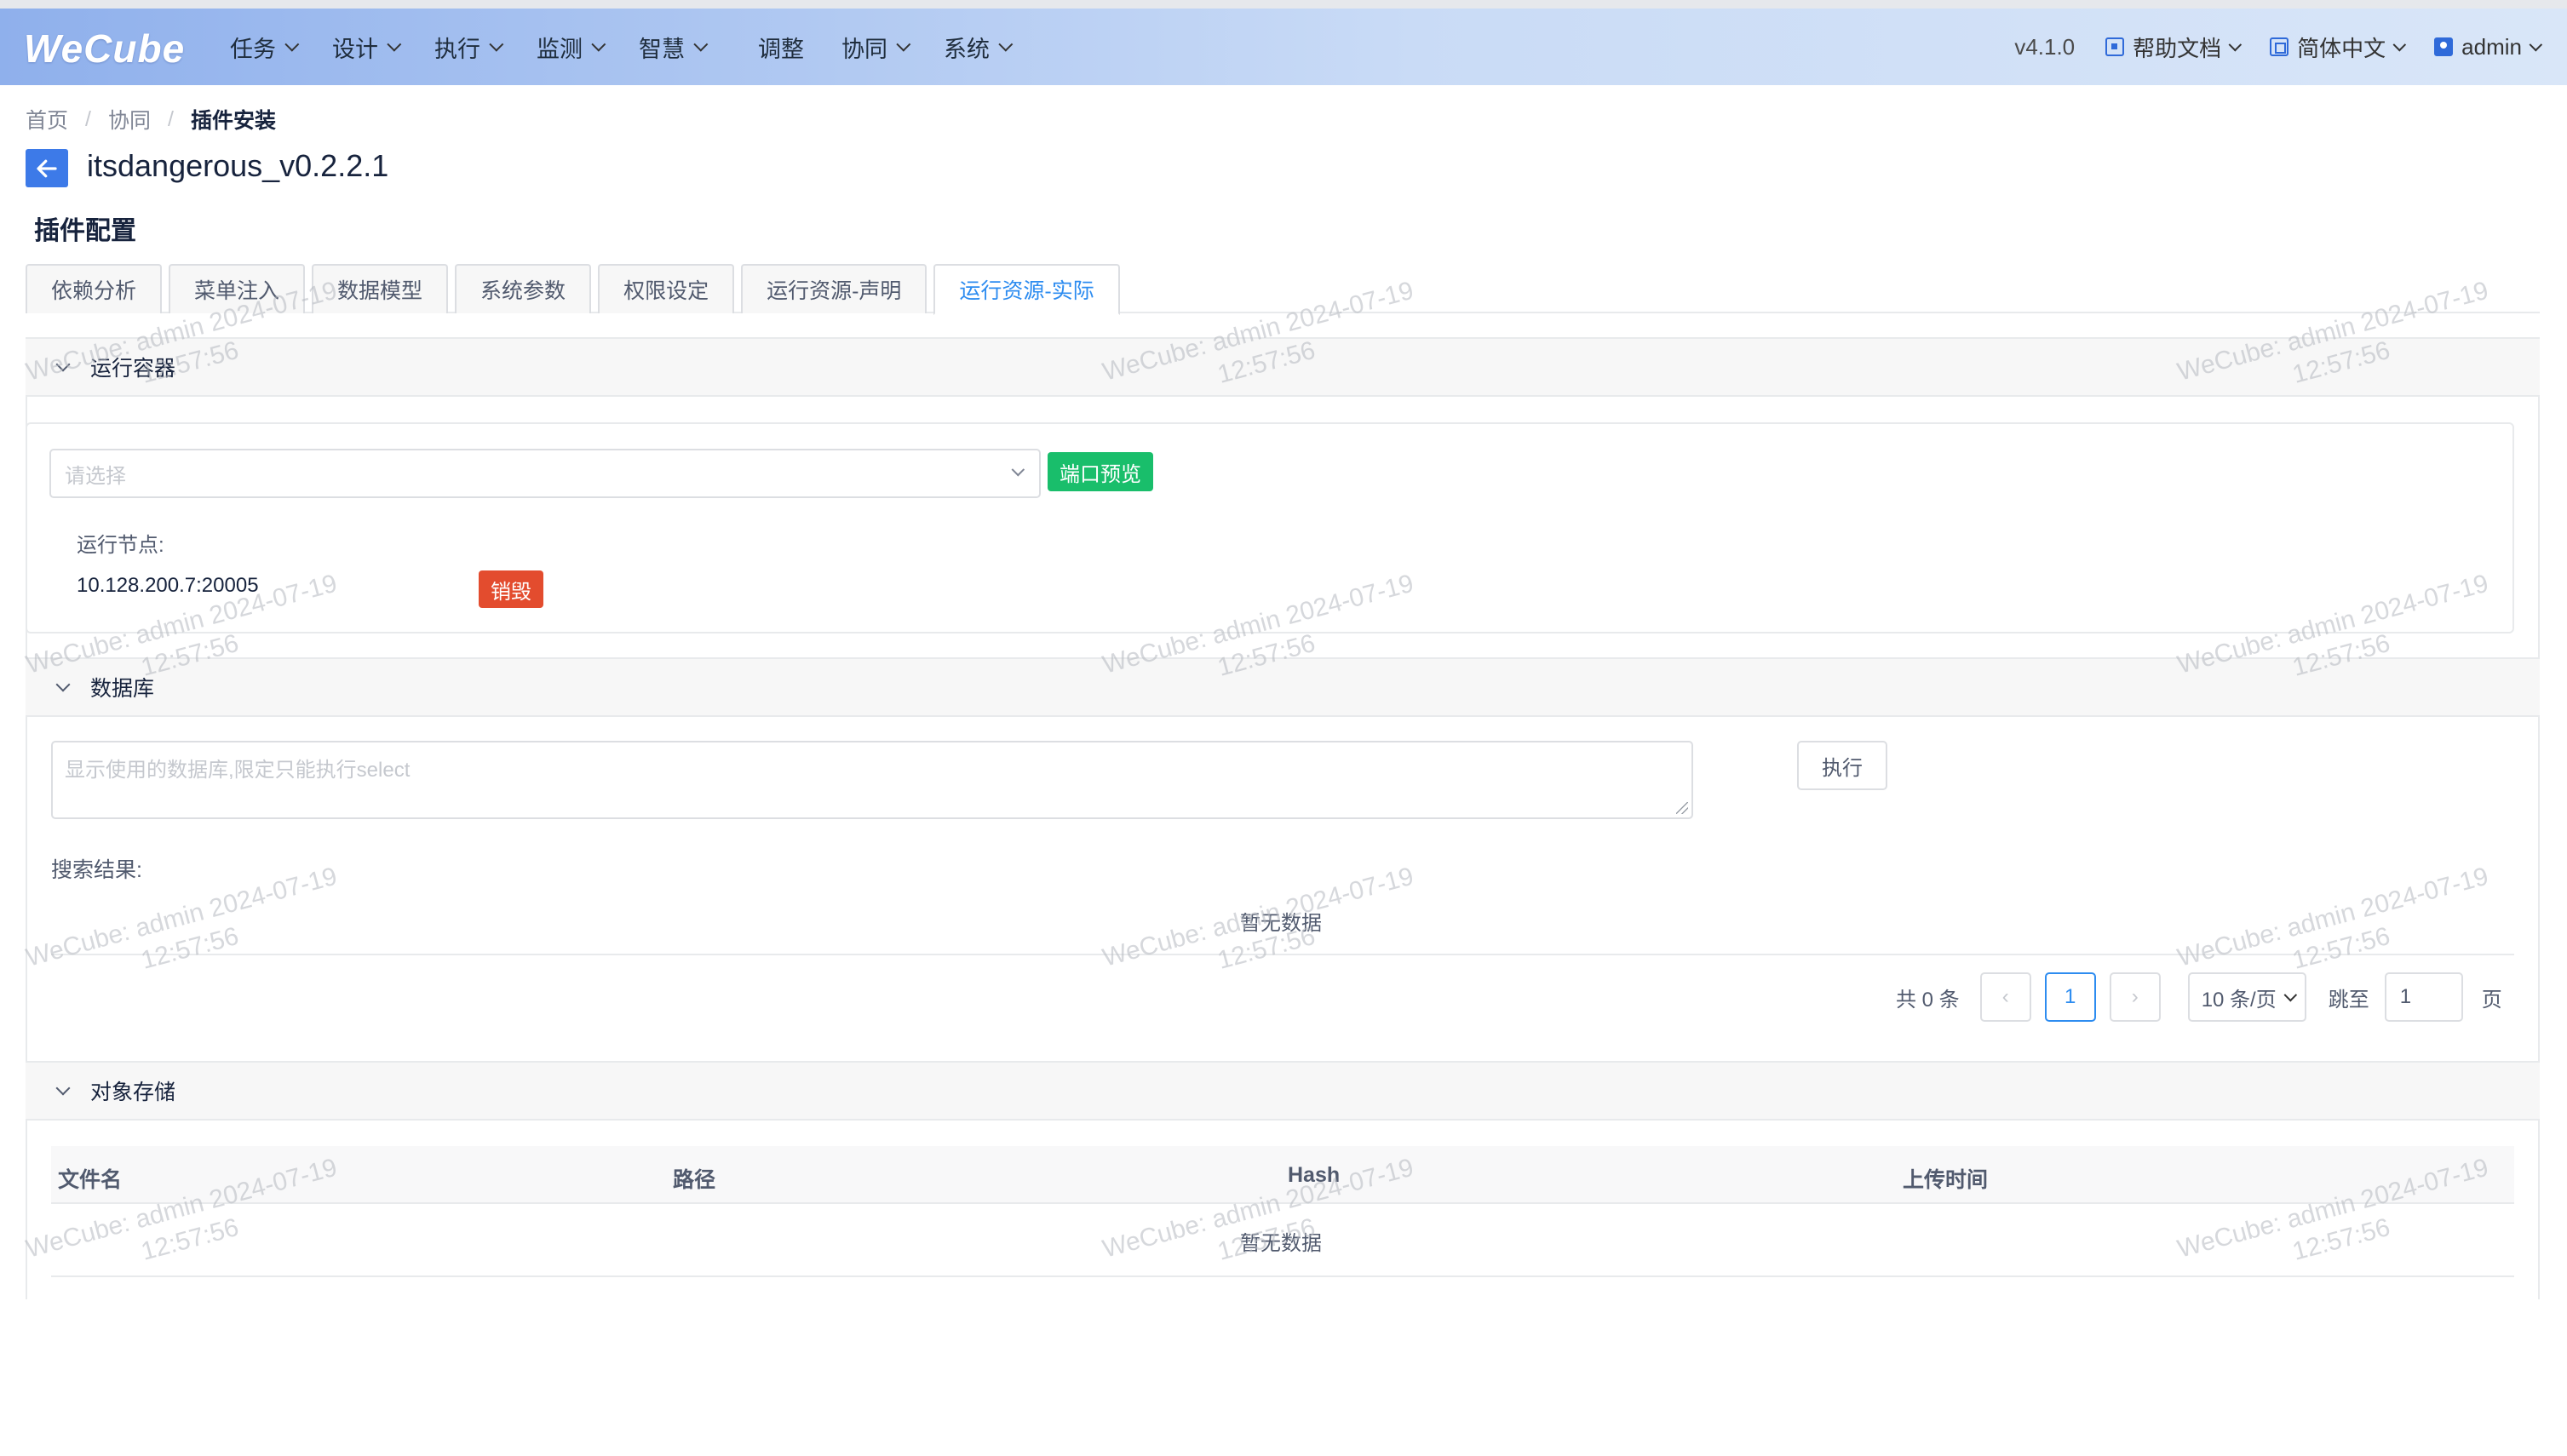  Describe the element at coordinates (133, 1092) in the screenshot. I see `panel-title: 对象存储` at that location.